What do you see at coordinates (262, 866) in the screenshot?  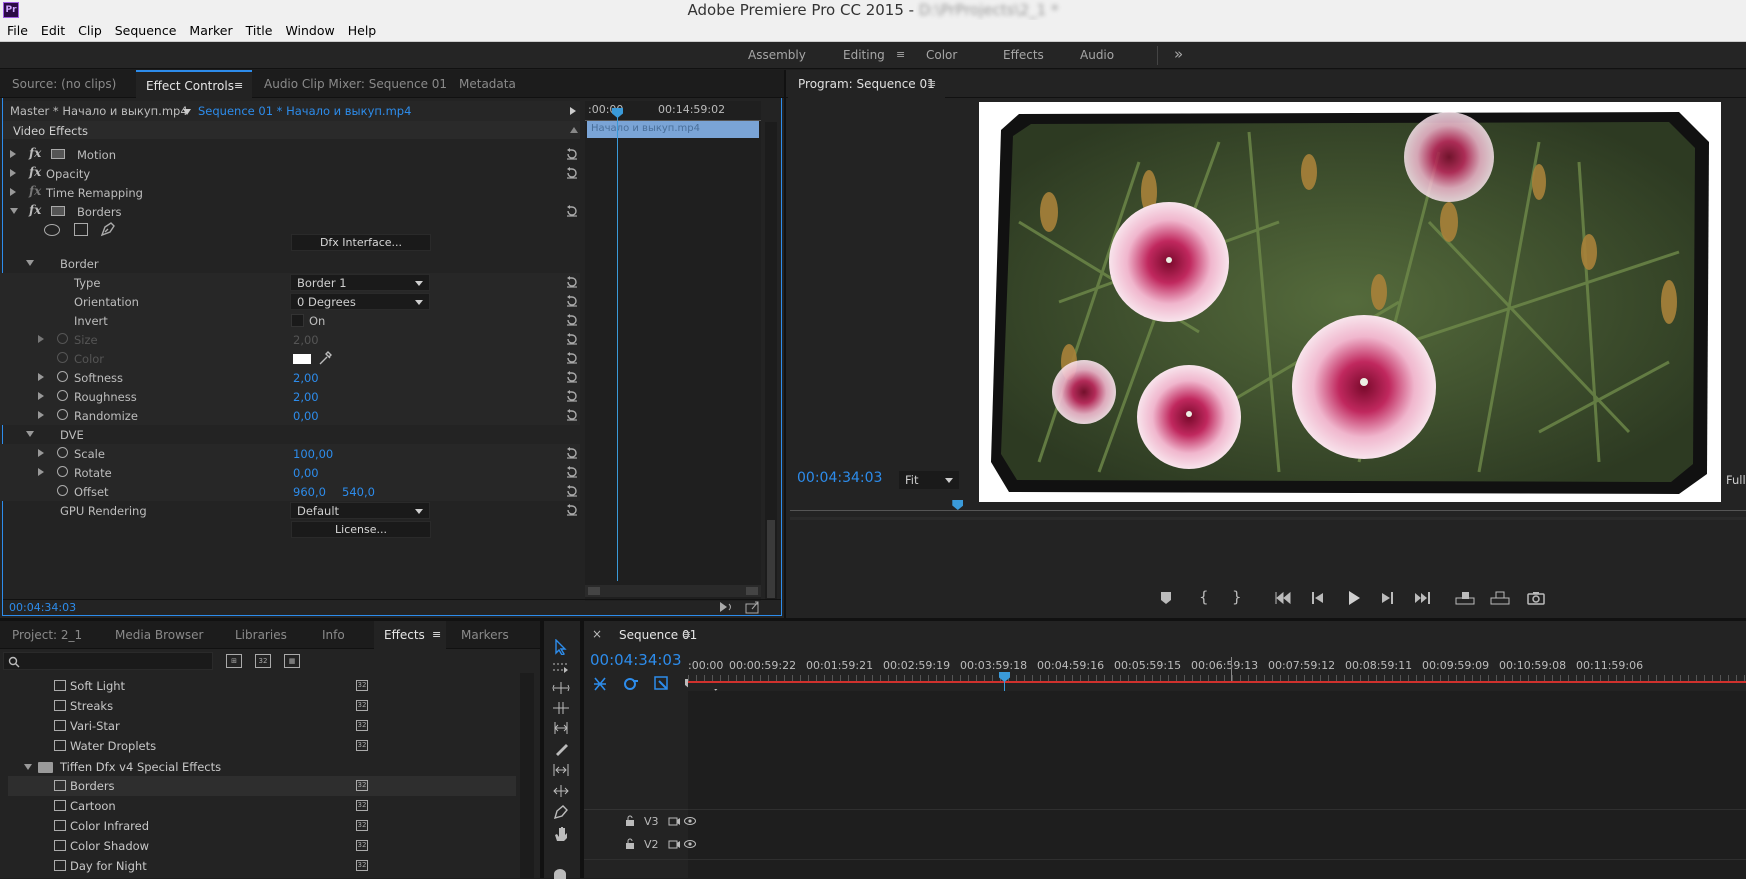 I see `list-item: Day for Night 32` at bounding box center [262, 866].